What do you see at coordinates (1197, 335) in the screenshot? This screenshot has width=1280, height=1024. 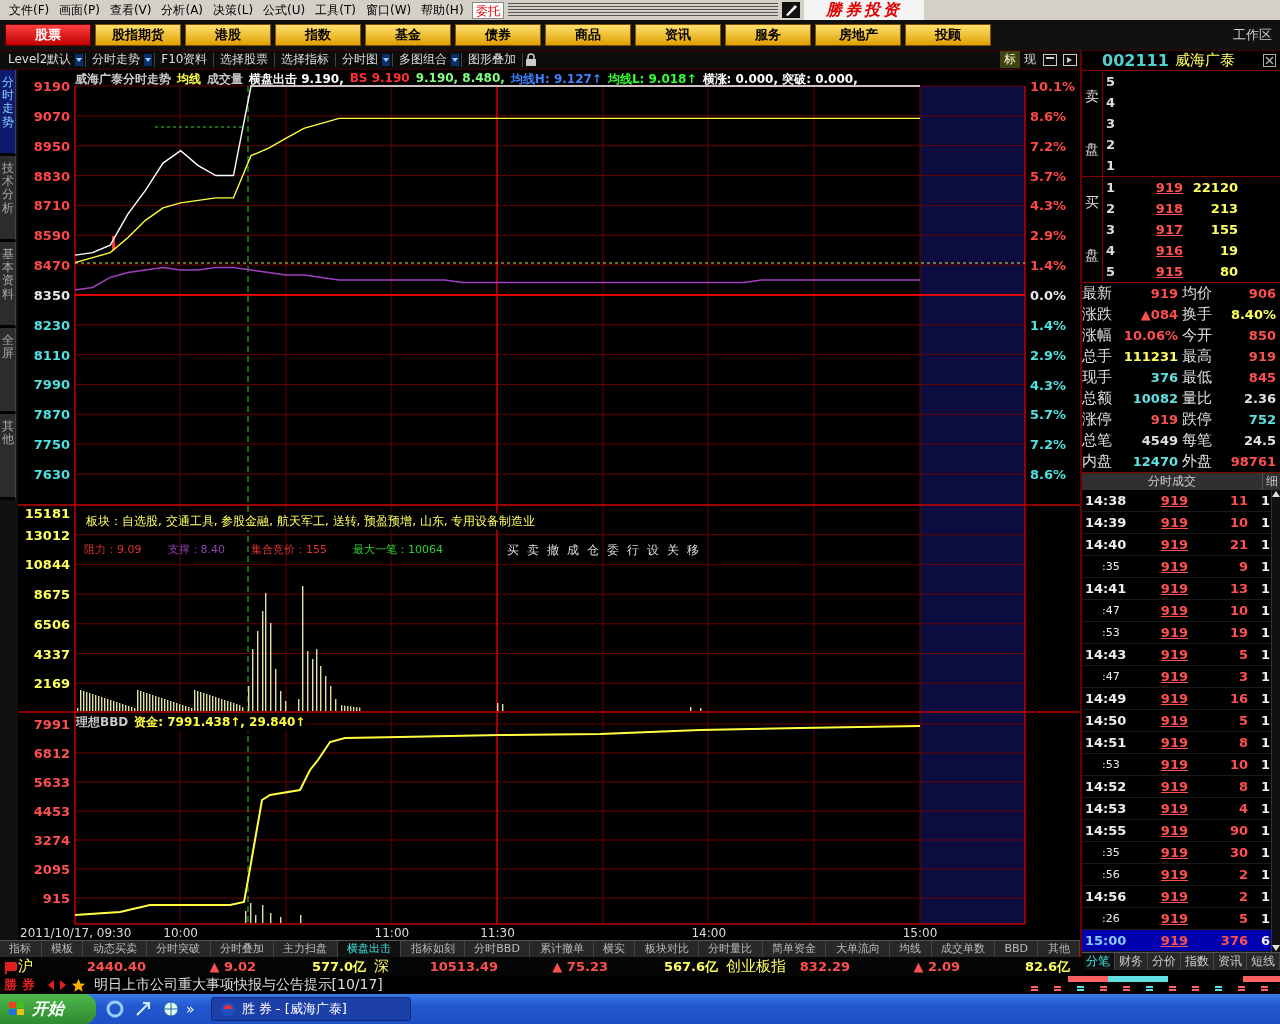 I see `stat-label: 今开` at bounding box center [1197, 335].